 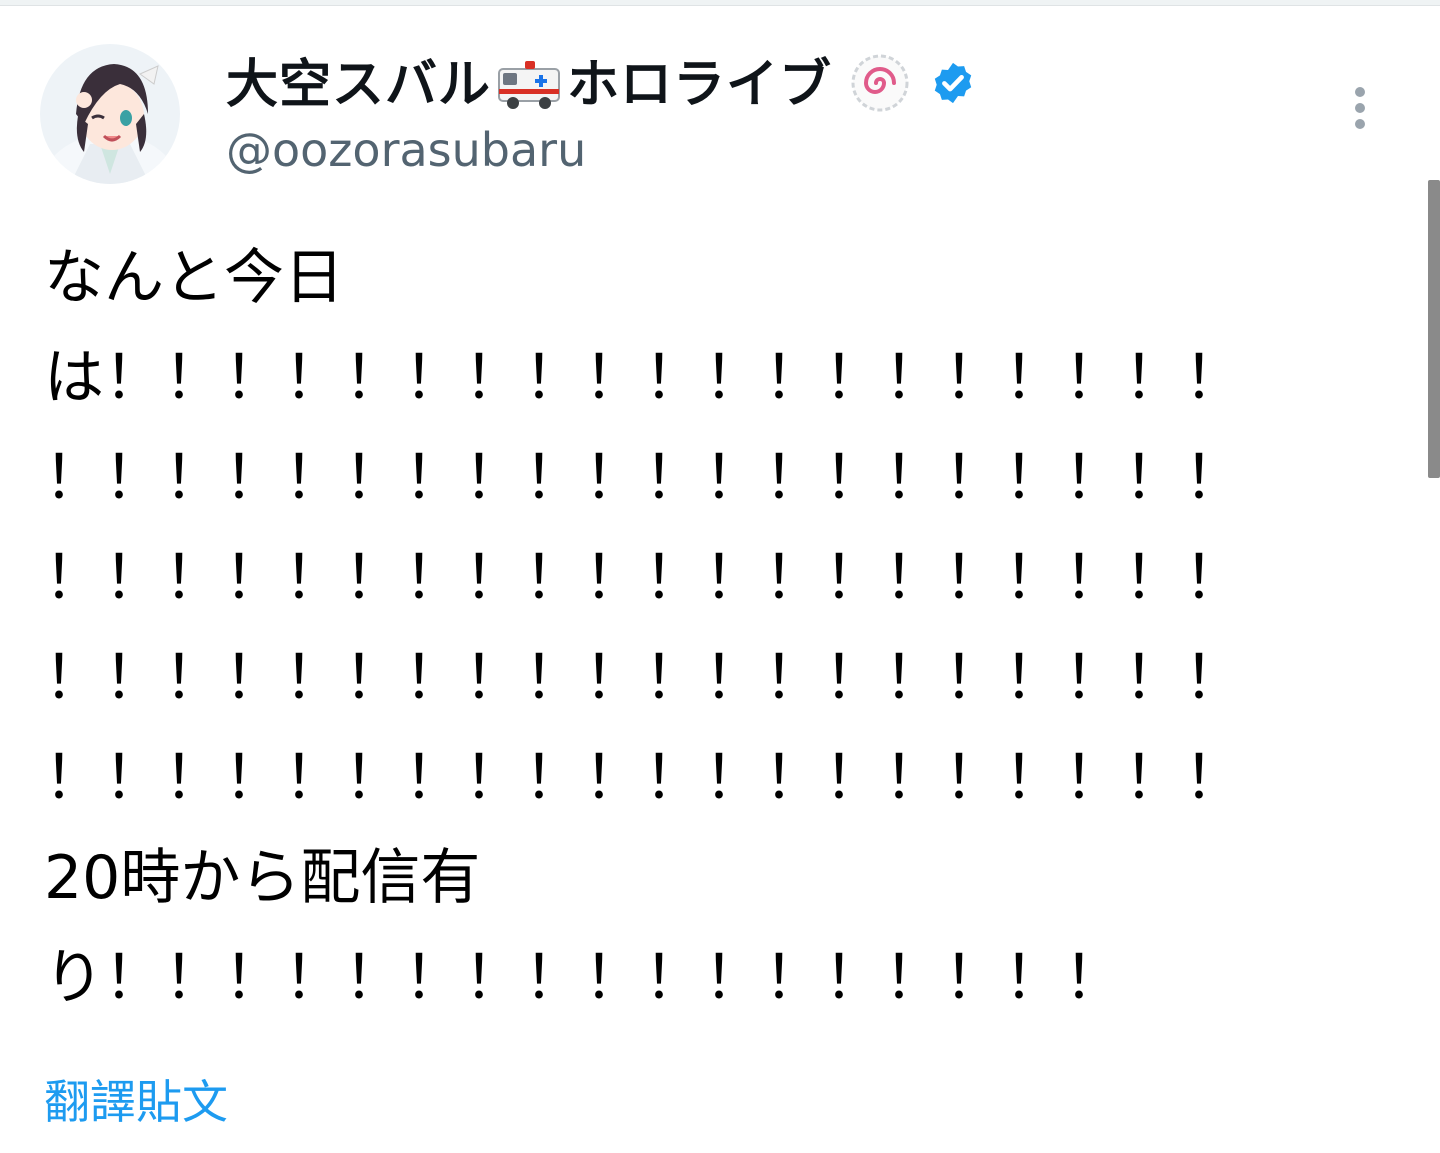 What do you see at coordinates (529, 85) in the screenshot?
I see `ambulance-icon` at bounding box center [529, 85].